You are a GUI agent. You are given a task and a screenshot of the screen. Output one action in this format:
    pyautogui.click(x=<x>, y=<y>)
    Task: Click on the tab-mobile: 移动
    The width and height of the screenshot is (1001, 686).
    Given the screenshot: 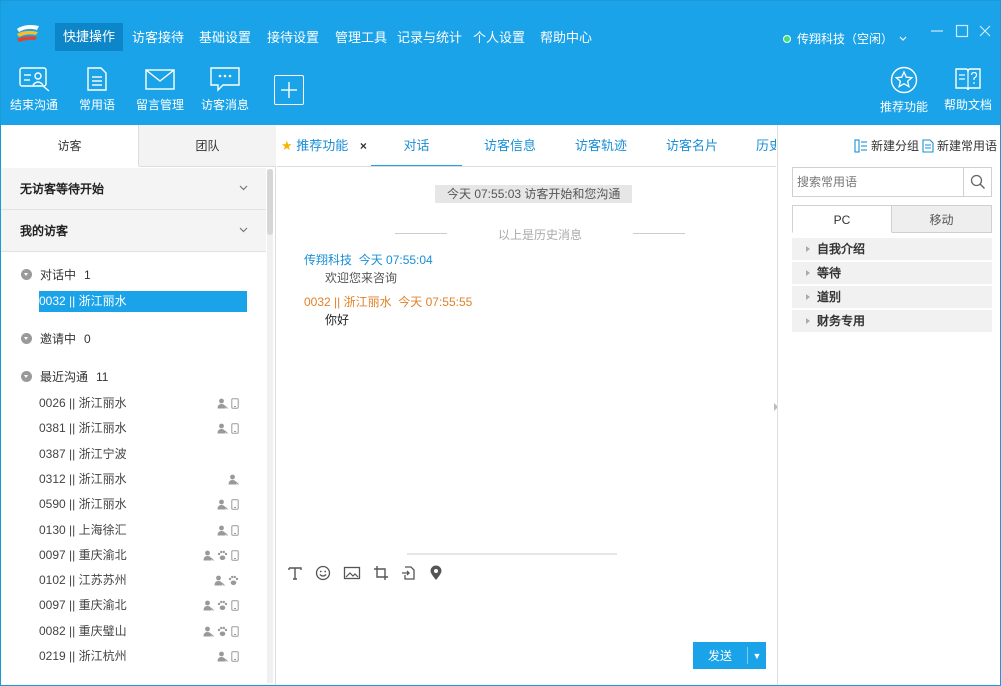 What is the action you would take?
    pyautogui.click(x=942, y=219)
    